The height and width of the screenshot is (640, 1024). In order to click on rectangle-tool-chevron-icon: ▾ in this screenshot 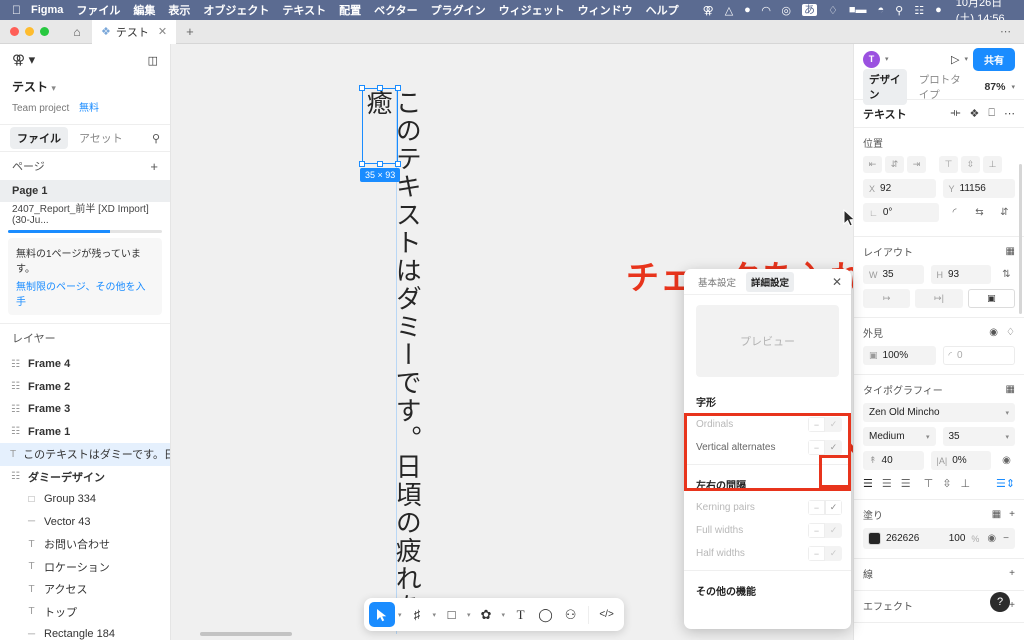, I will do `click(469, 615)`.